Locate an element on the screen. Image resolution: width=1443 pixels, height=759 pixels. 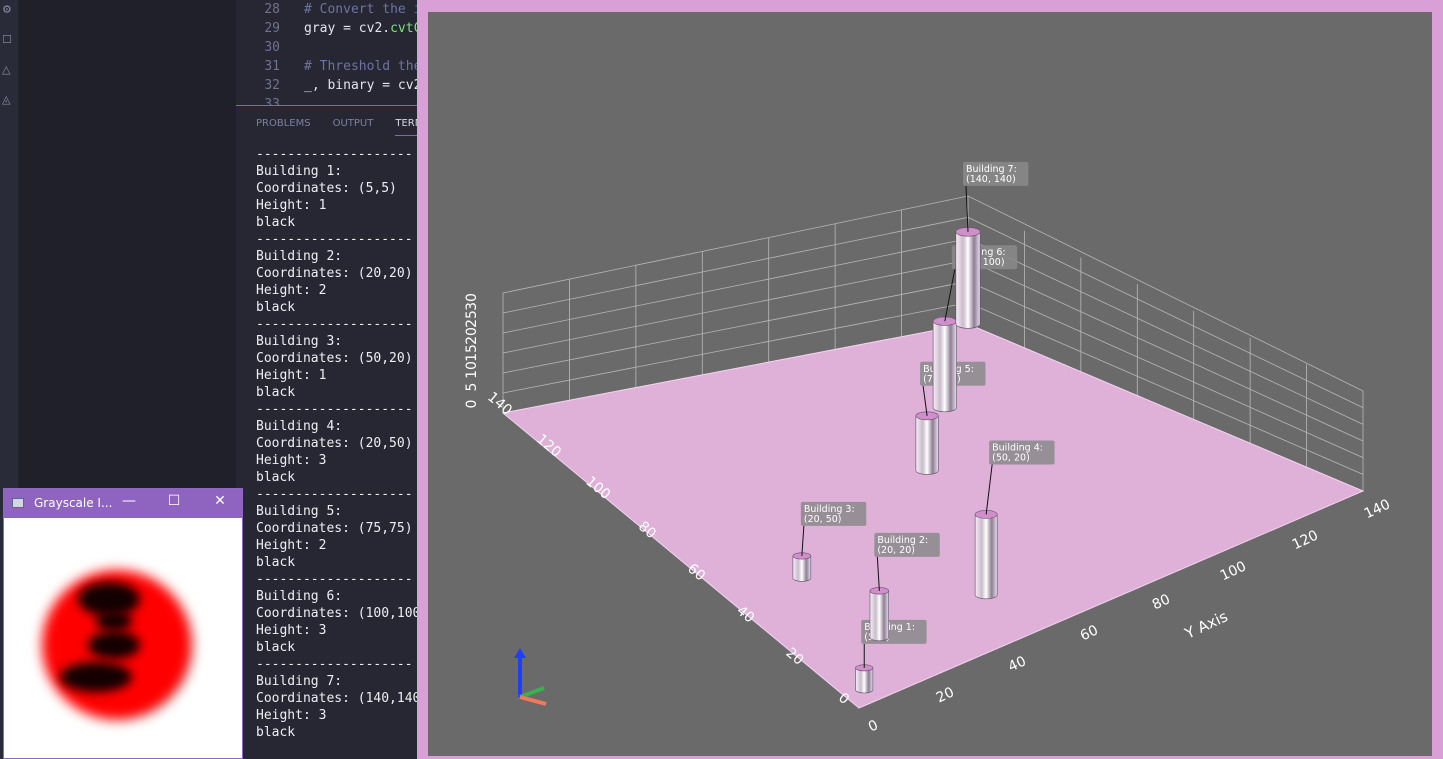
line-number: 32 is located at coordinates (272, 85).